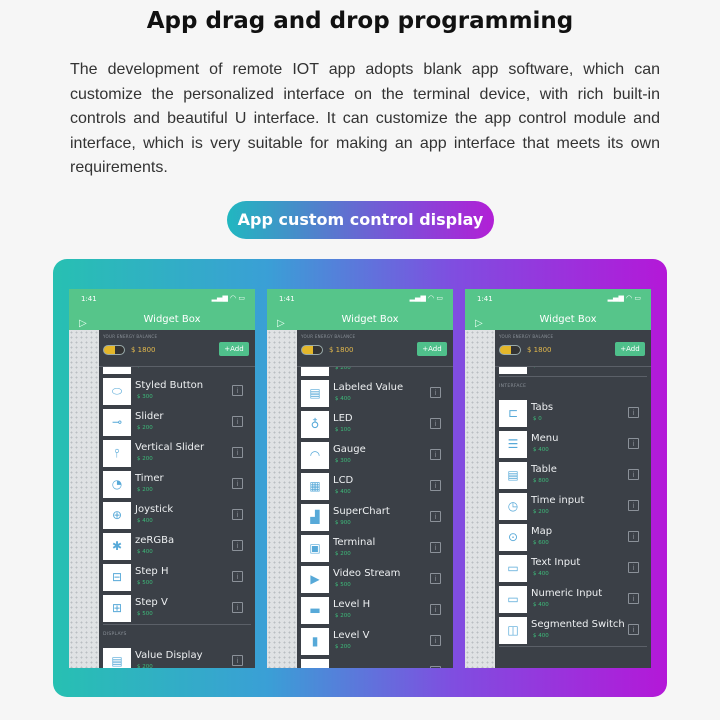 This screenshot has width=720, height=720. I want to click on widget-item: ⊸ Slider $ 200 i, so click(177, 422).